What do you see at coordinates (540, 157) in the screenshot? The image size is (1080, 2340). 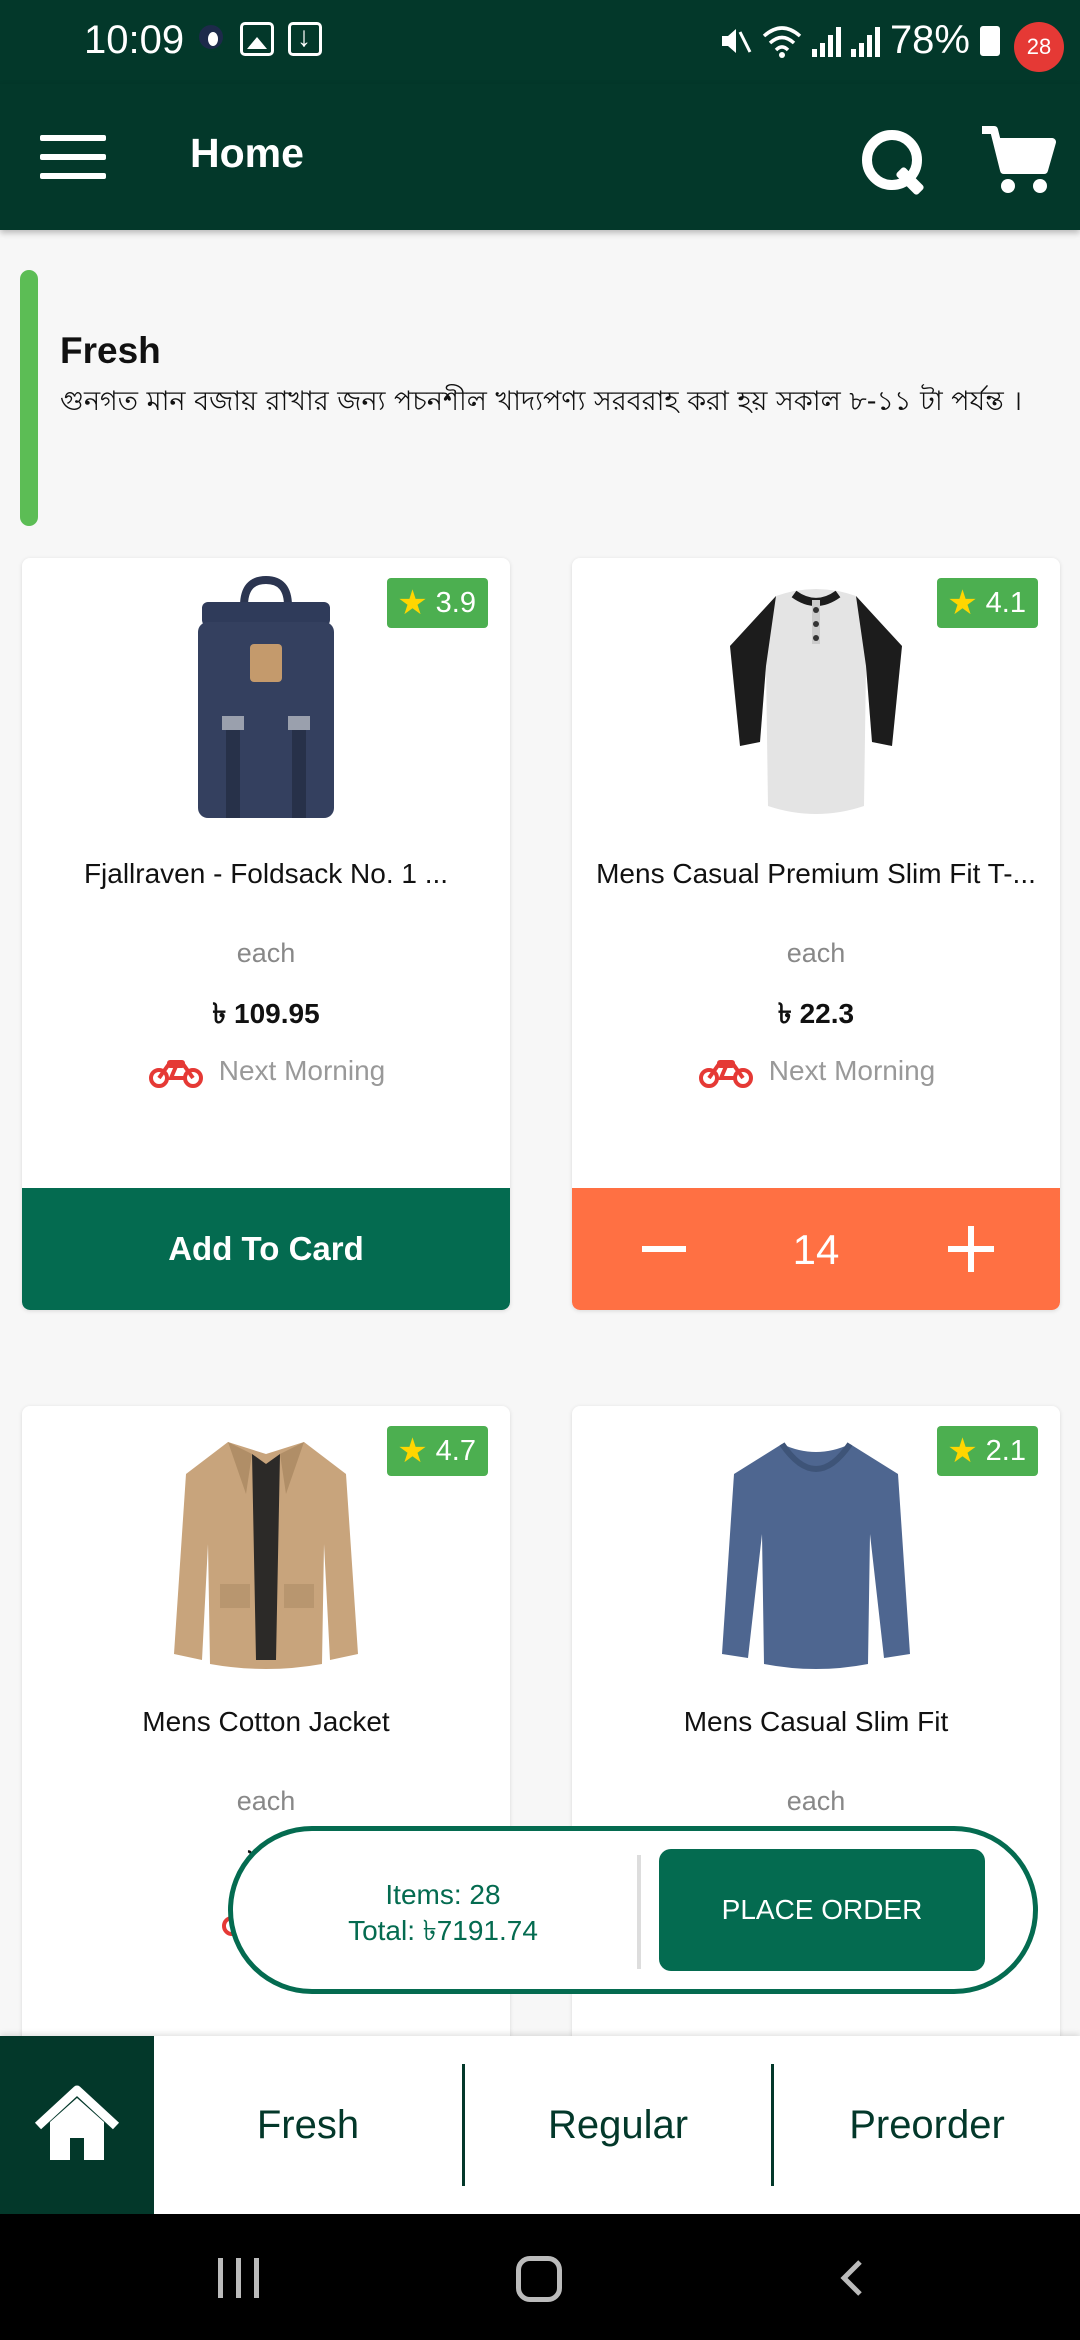 I see `app-bar: Home` at bounding box center [540, 157].